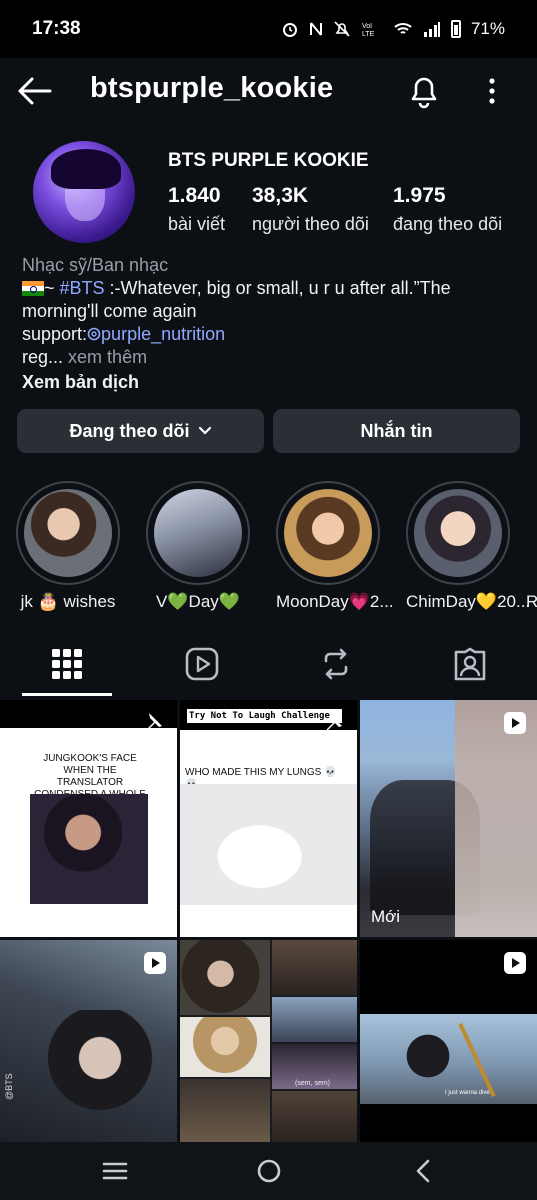 This screenshot has height=1200, width=537. What do you see at coordinates (107, 357) in the screenshot?
I see `see-more-link: xem thêm` at bounding box center [107, 357].